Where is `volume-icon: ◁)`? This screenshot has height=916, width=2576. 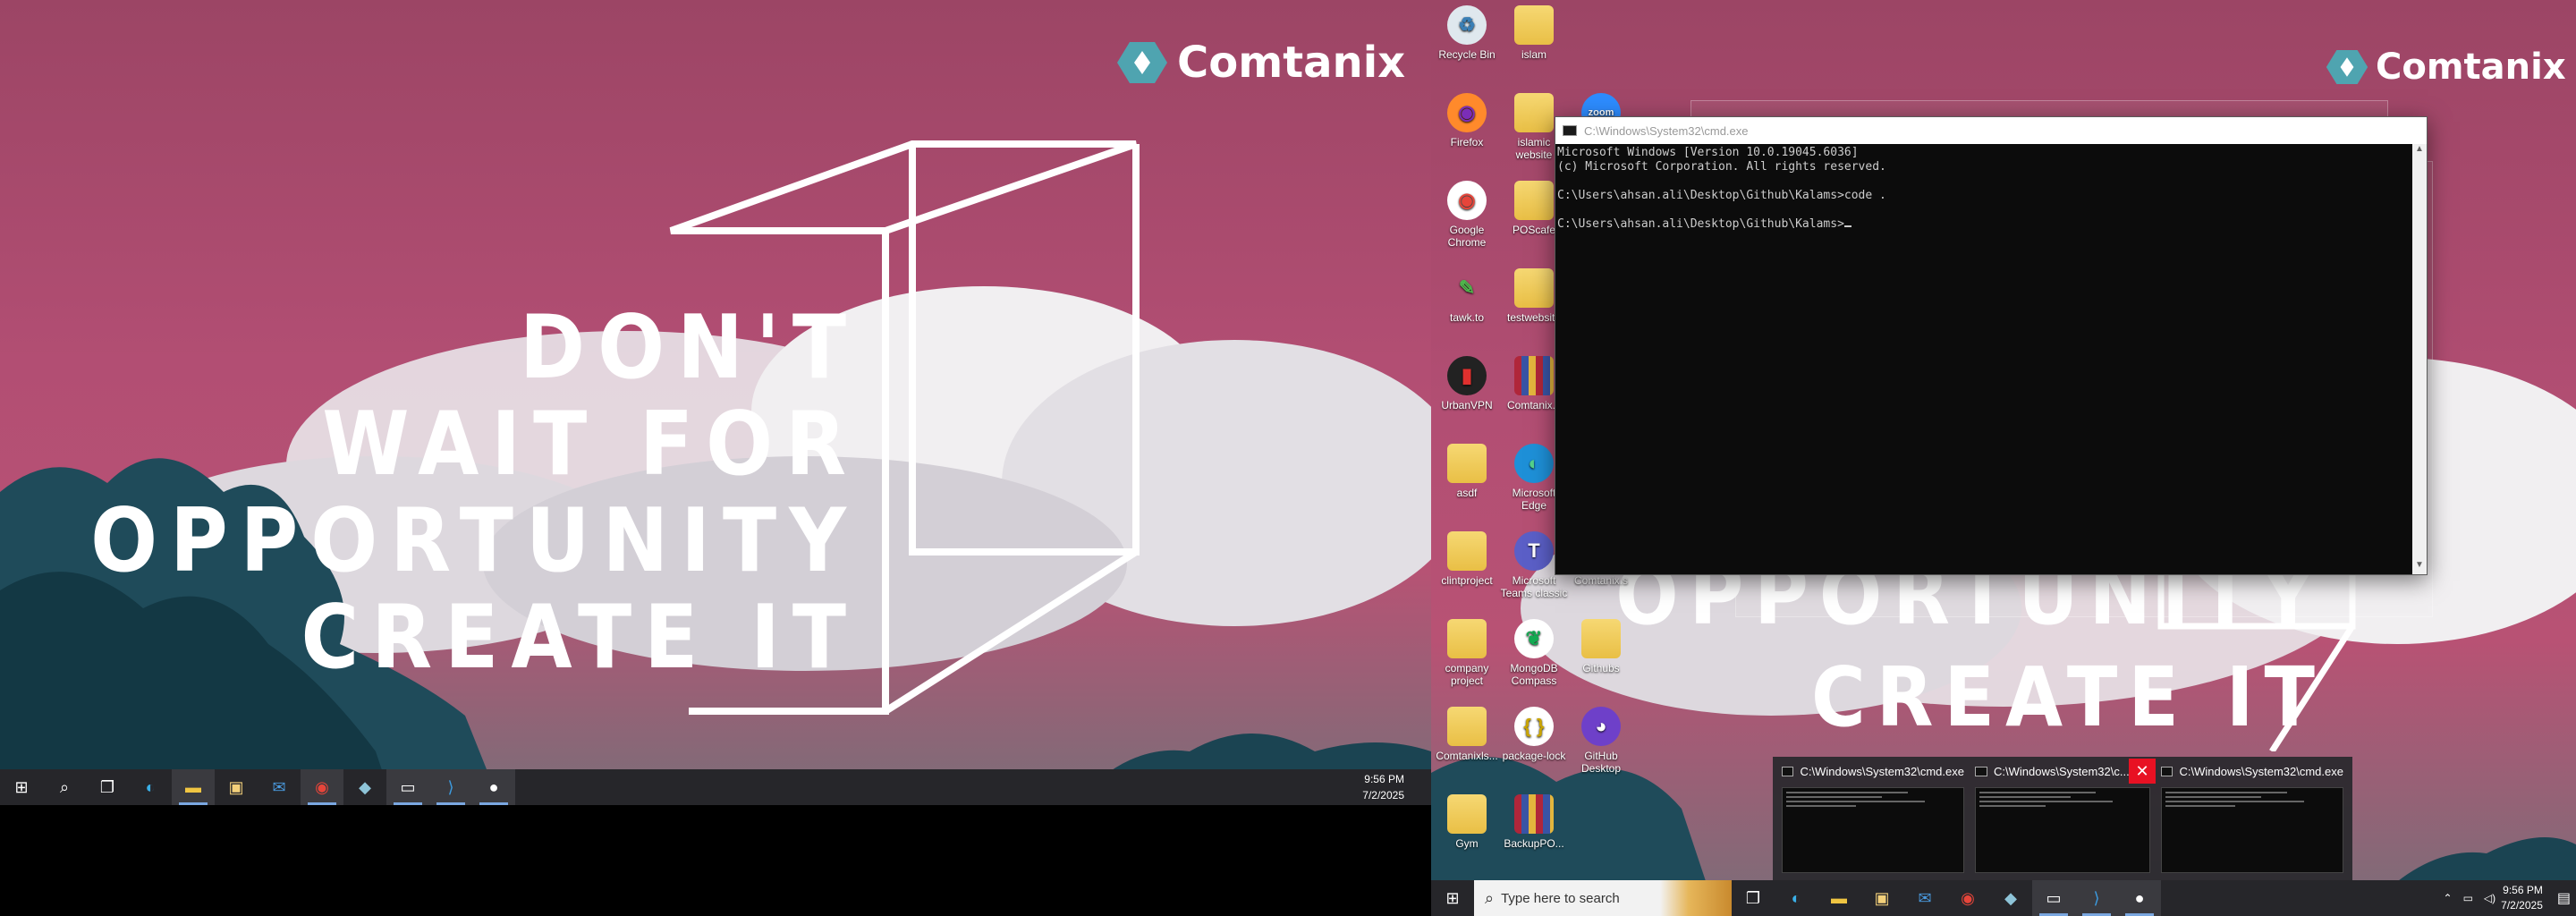 volume-icon: ◁) is located at coordinates (2490, 898).